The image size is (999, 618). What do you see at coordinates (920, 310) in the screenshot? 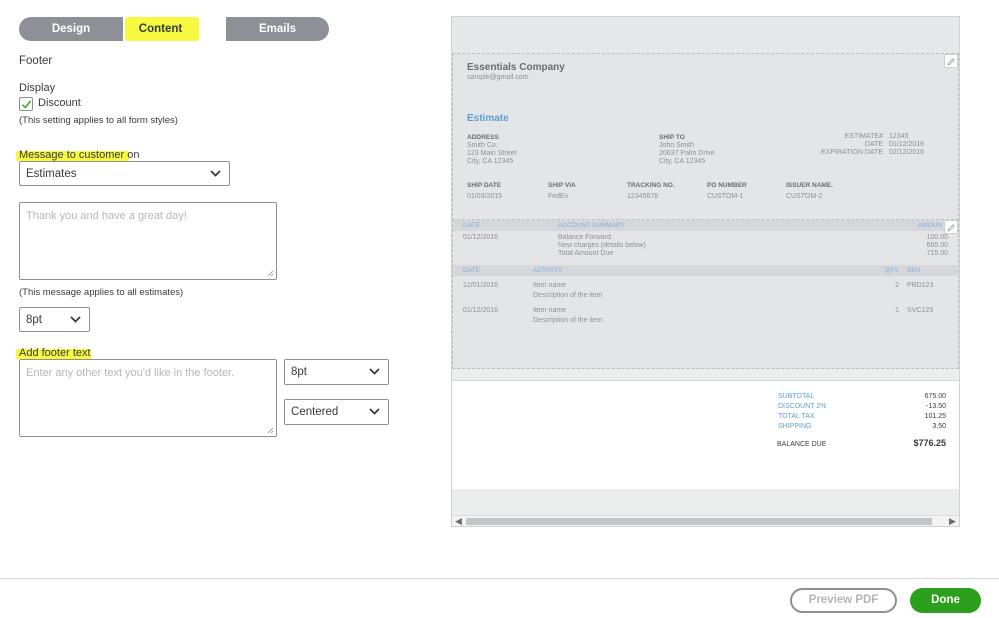
I see `activity-sku: SVC123` at bounding box center [920, 310].